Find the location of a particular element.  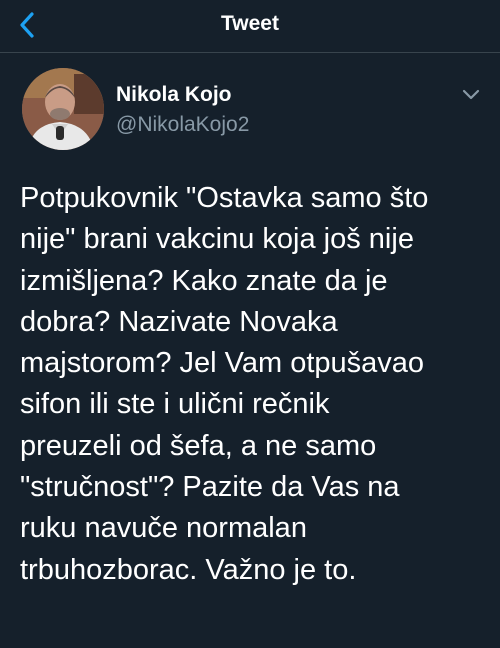

top-bar: Tweet is located at coordinates (250, 26).